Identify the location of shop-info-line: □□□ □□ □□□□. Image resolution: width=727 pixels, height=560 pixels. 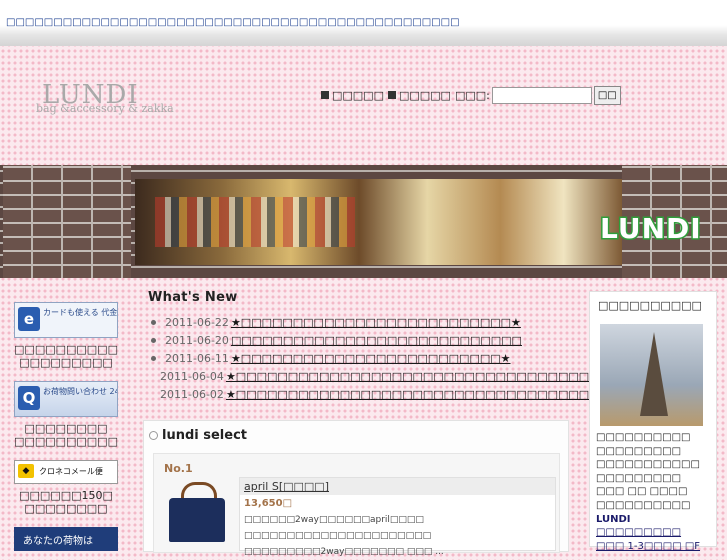
(642, 492).